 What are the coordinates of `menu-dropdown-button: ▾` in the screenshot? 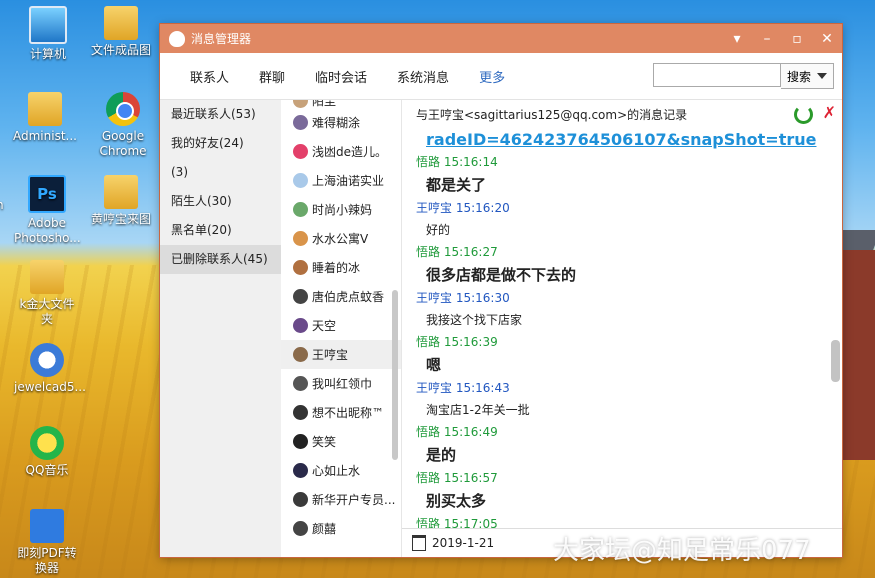 It's located at (737, 39).